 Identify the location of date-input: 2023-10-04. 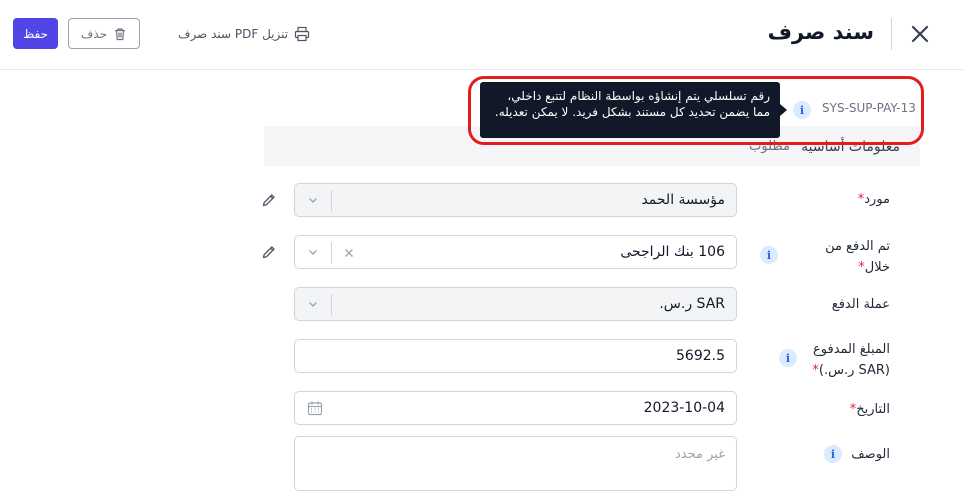
(515, 408).